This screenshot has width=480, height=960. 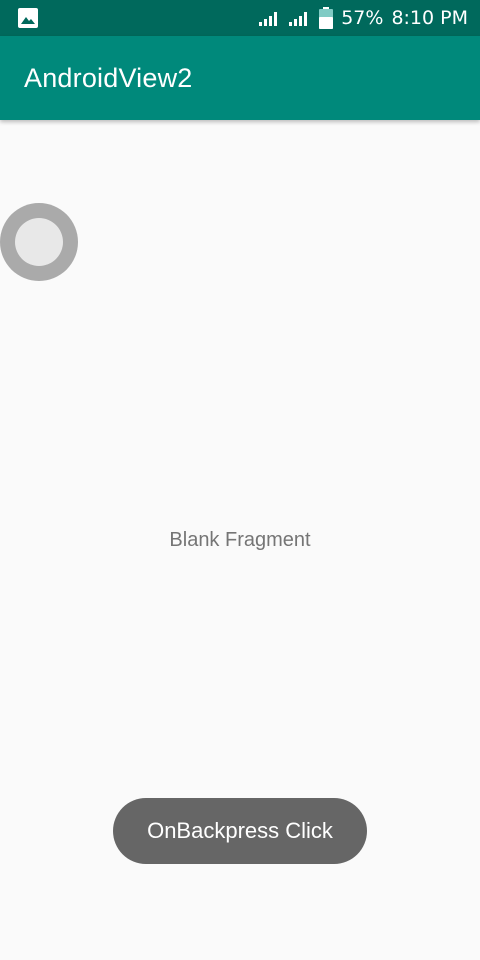 I want to click on status-right: 57% 8:10 PM, so click(x=363, y=18).